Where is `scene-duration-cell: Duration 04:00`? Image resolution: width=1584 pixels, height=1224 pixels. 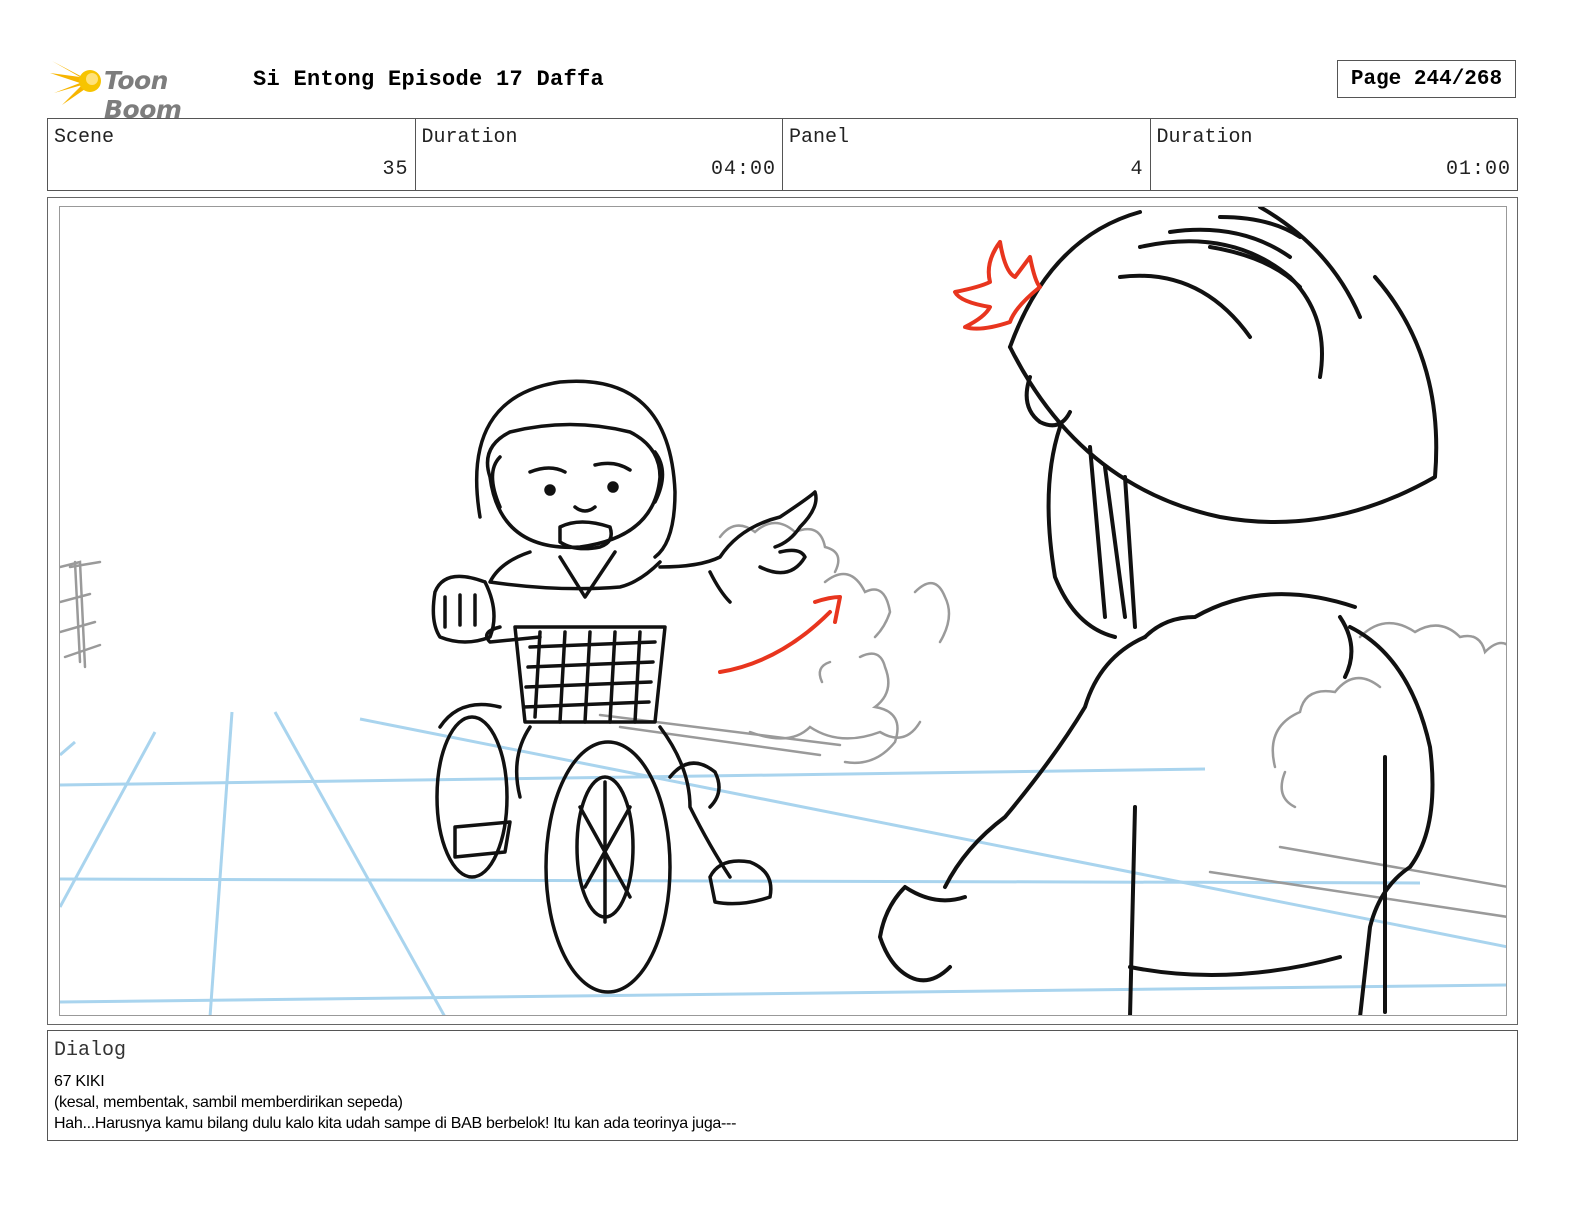
scene-duration-cell: Duration 04:00 is located at coordinates (599, 154).